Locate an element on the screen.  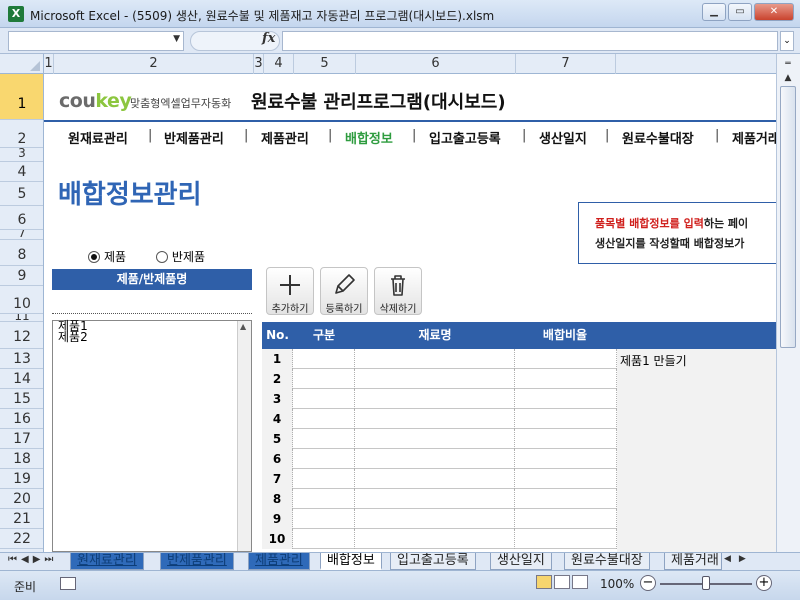
row-header: 4 is located at coordinates (21, 172).